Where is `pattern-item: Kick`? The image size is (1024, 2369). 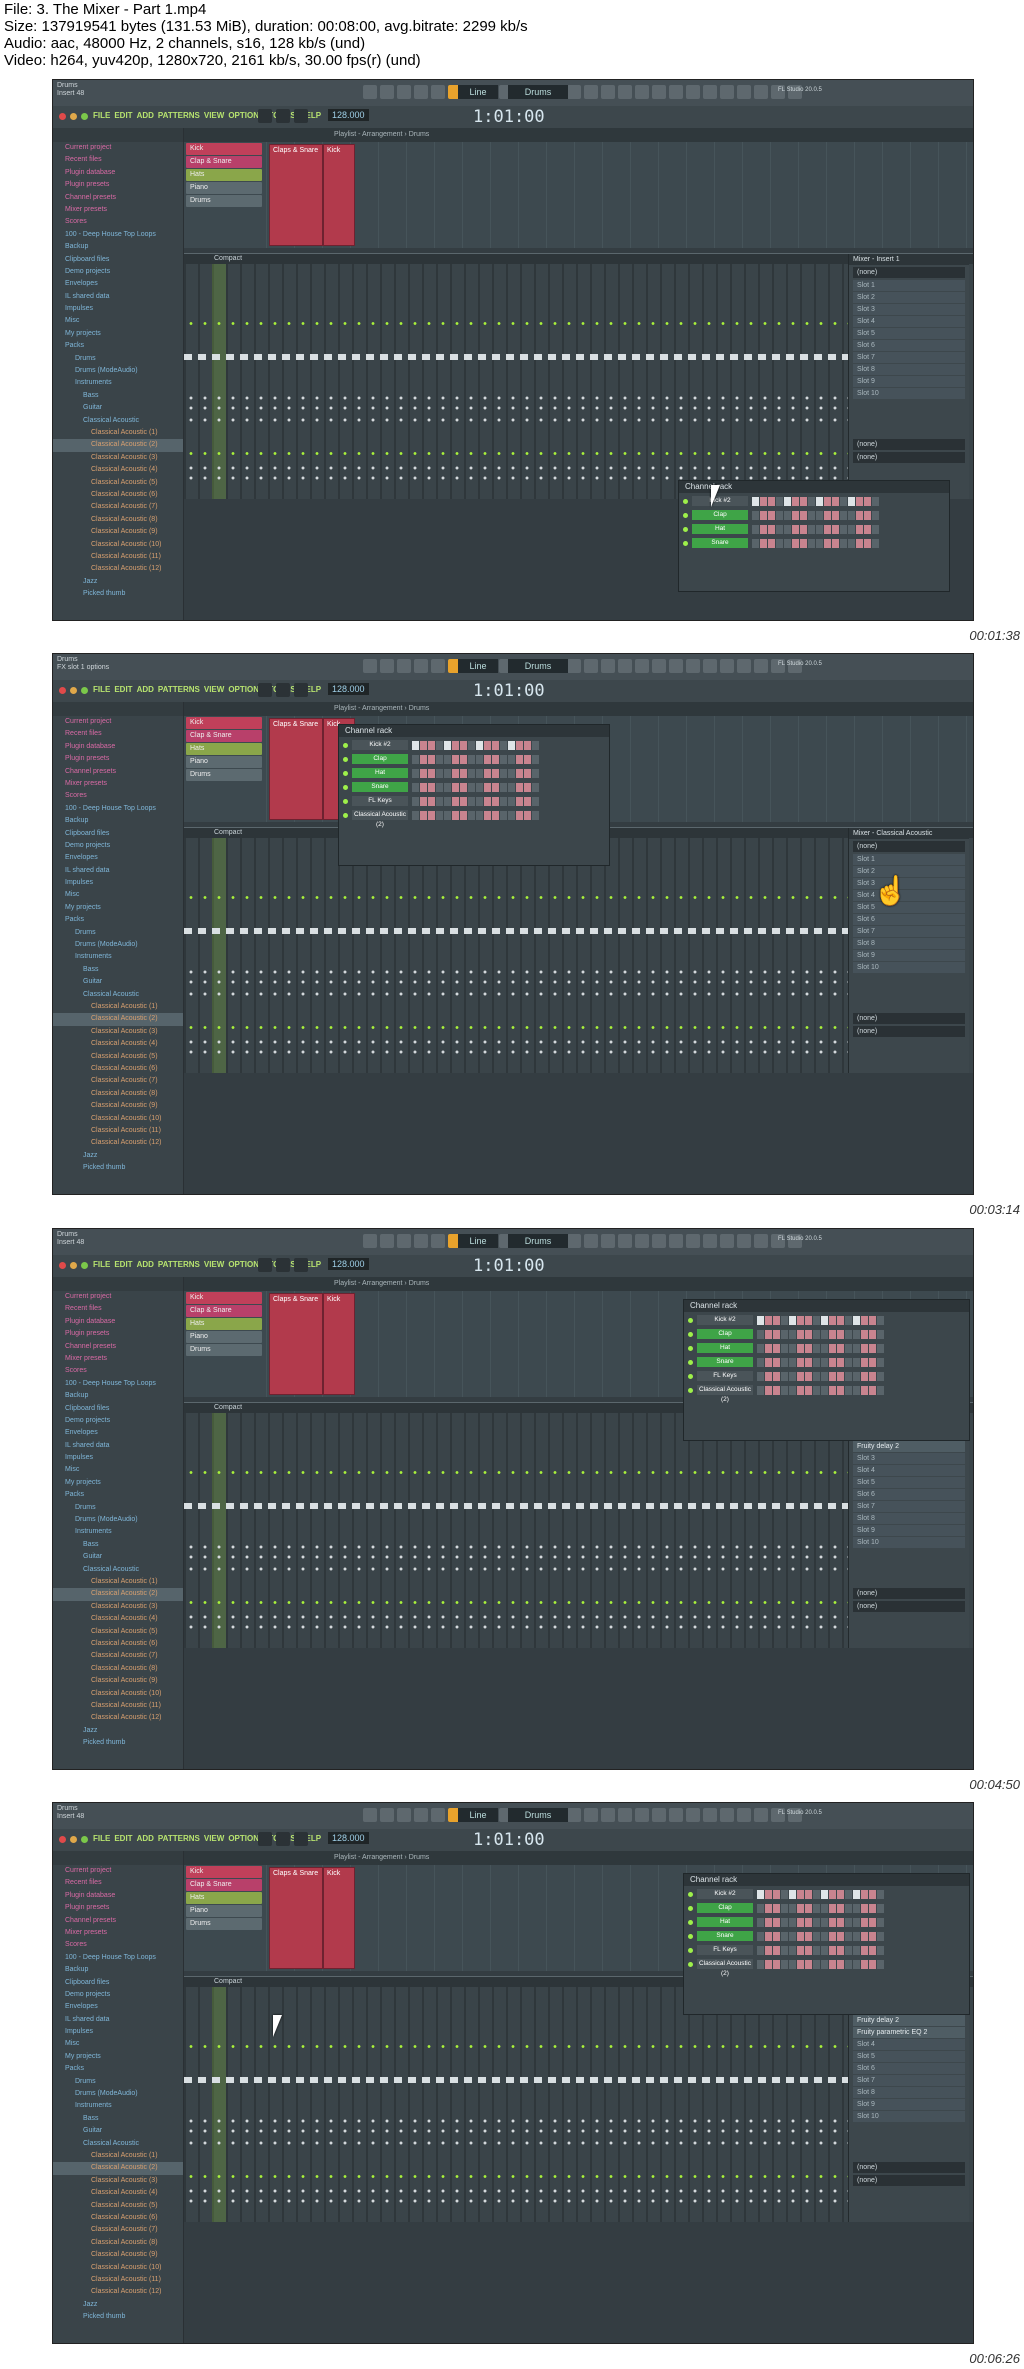 pattern-item: Kick is located at coordinates (224, 149).